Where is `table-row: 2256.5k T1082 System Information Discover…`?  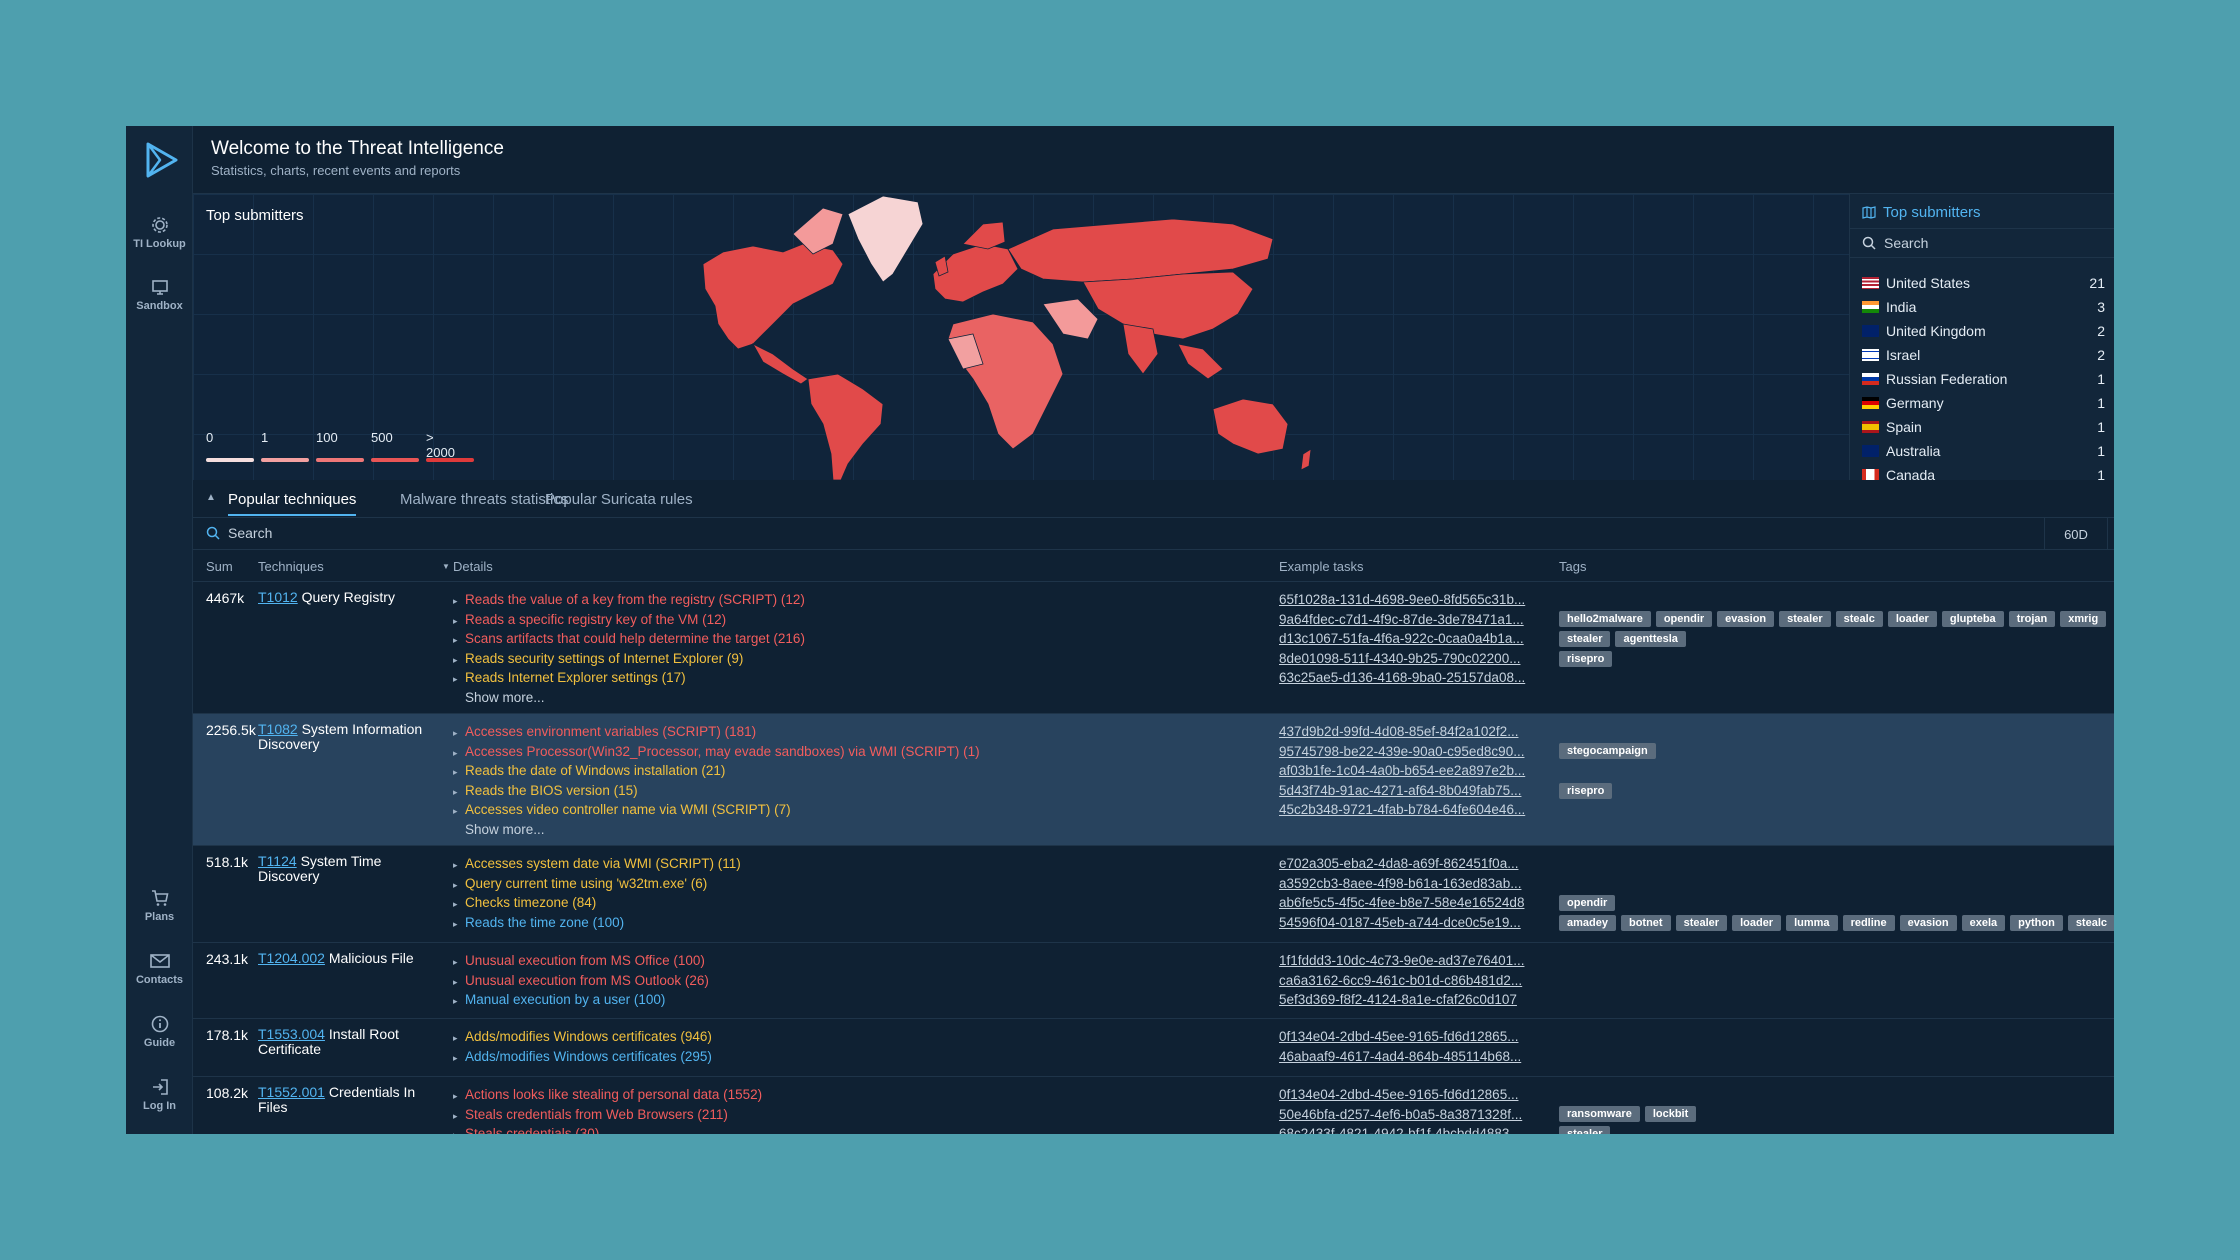
table-row: 2256.5k T1082 System Information Discover… is located at coordinates (1153, 780).